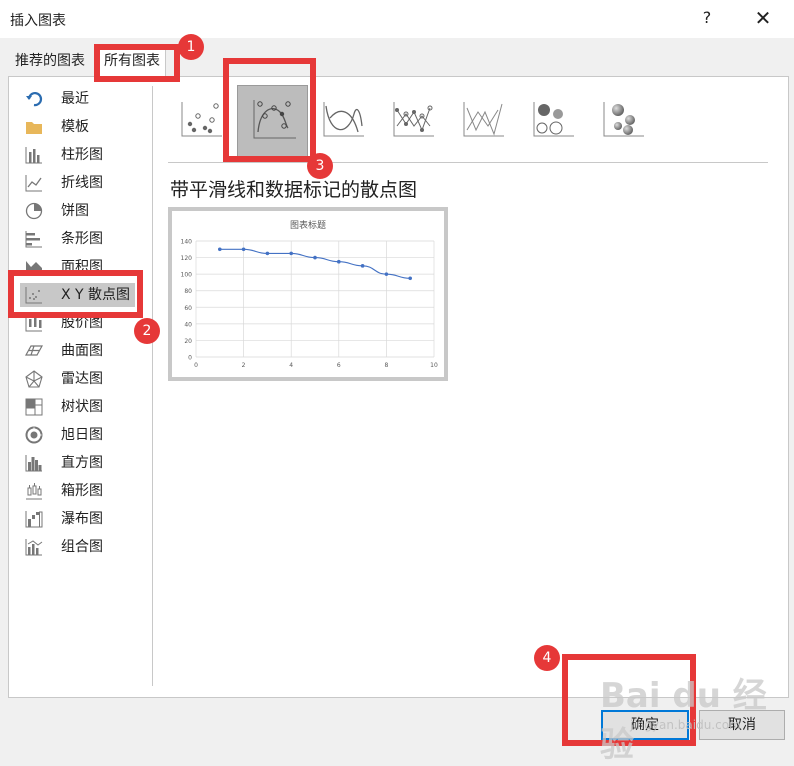  Describe the element at coordinates (75, 211) in the screenshot. I see `category-label: 饼图` at that location.